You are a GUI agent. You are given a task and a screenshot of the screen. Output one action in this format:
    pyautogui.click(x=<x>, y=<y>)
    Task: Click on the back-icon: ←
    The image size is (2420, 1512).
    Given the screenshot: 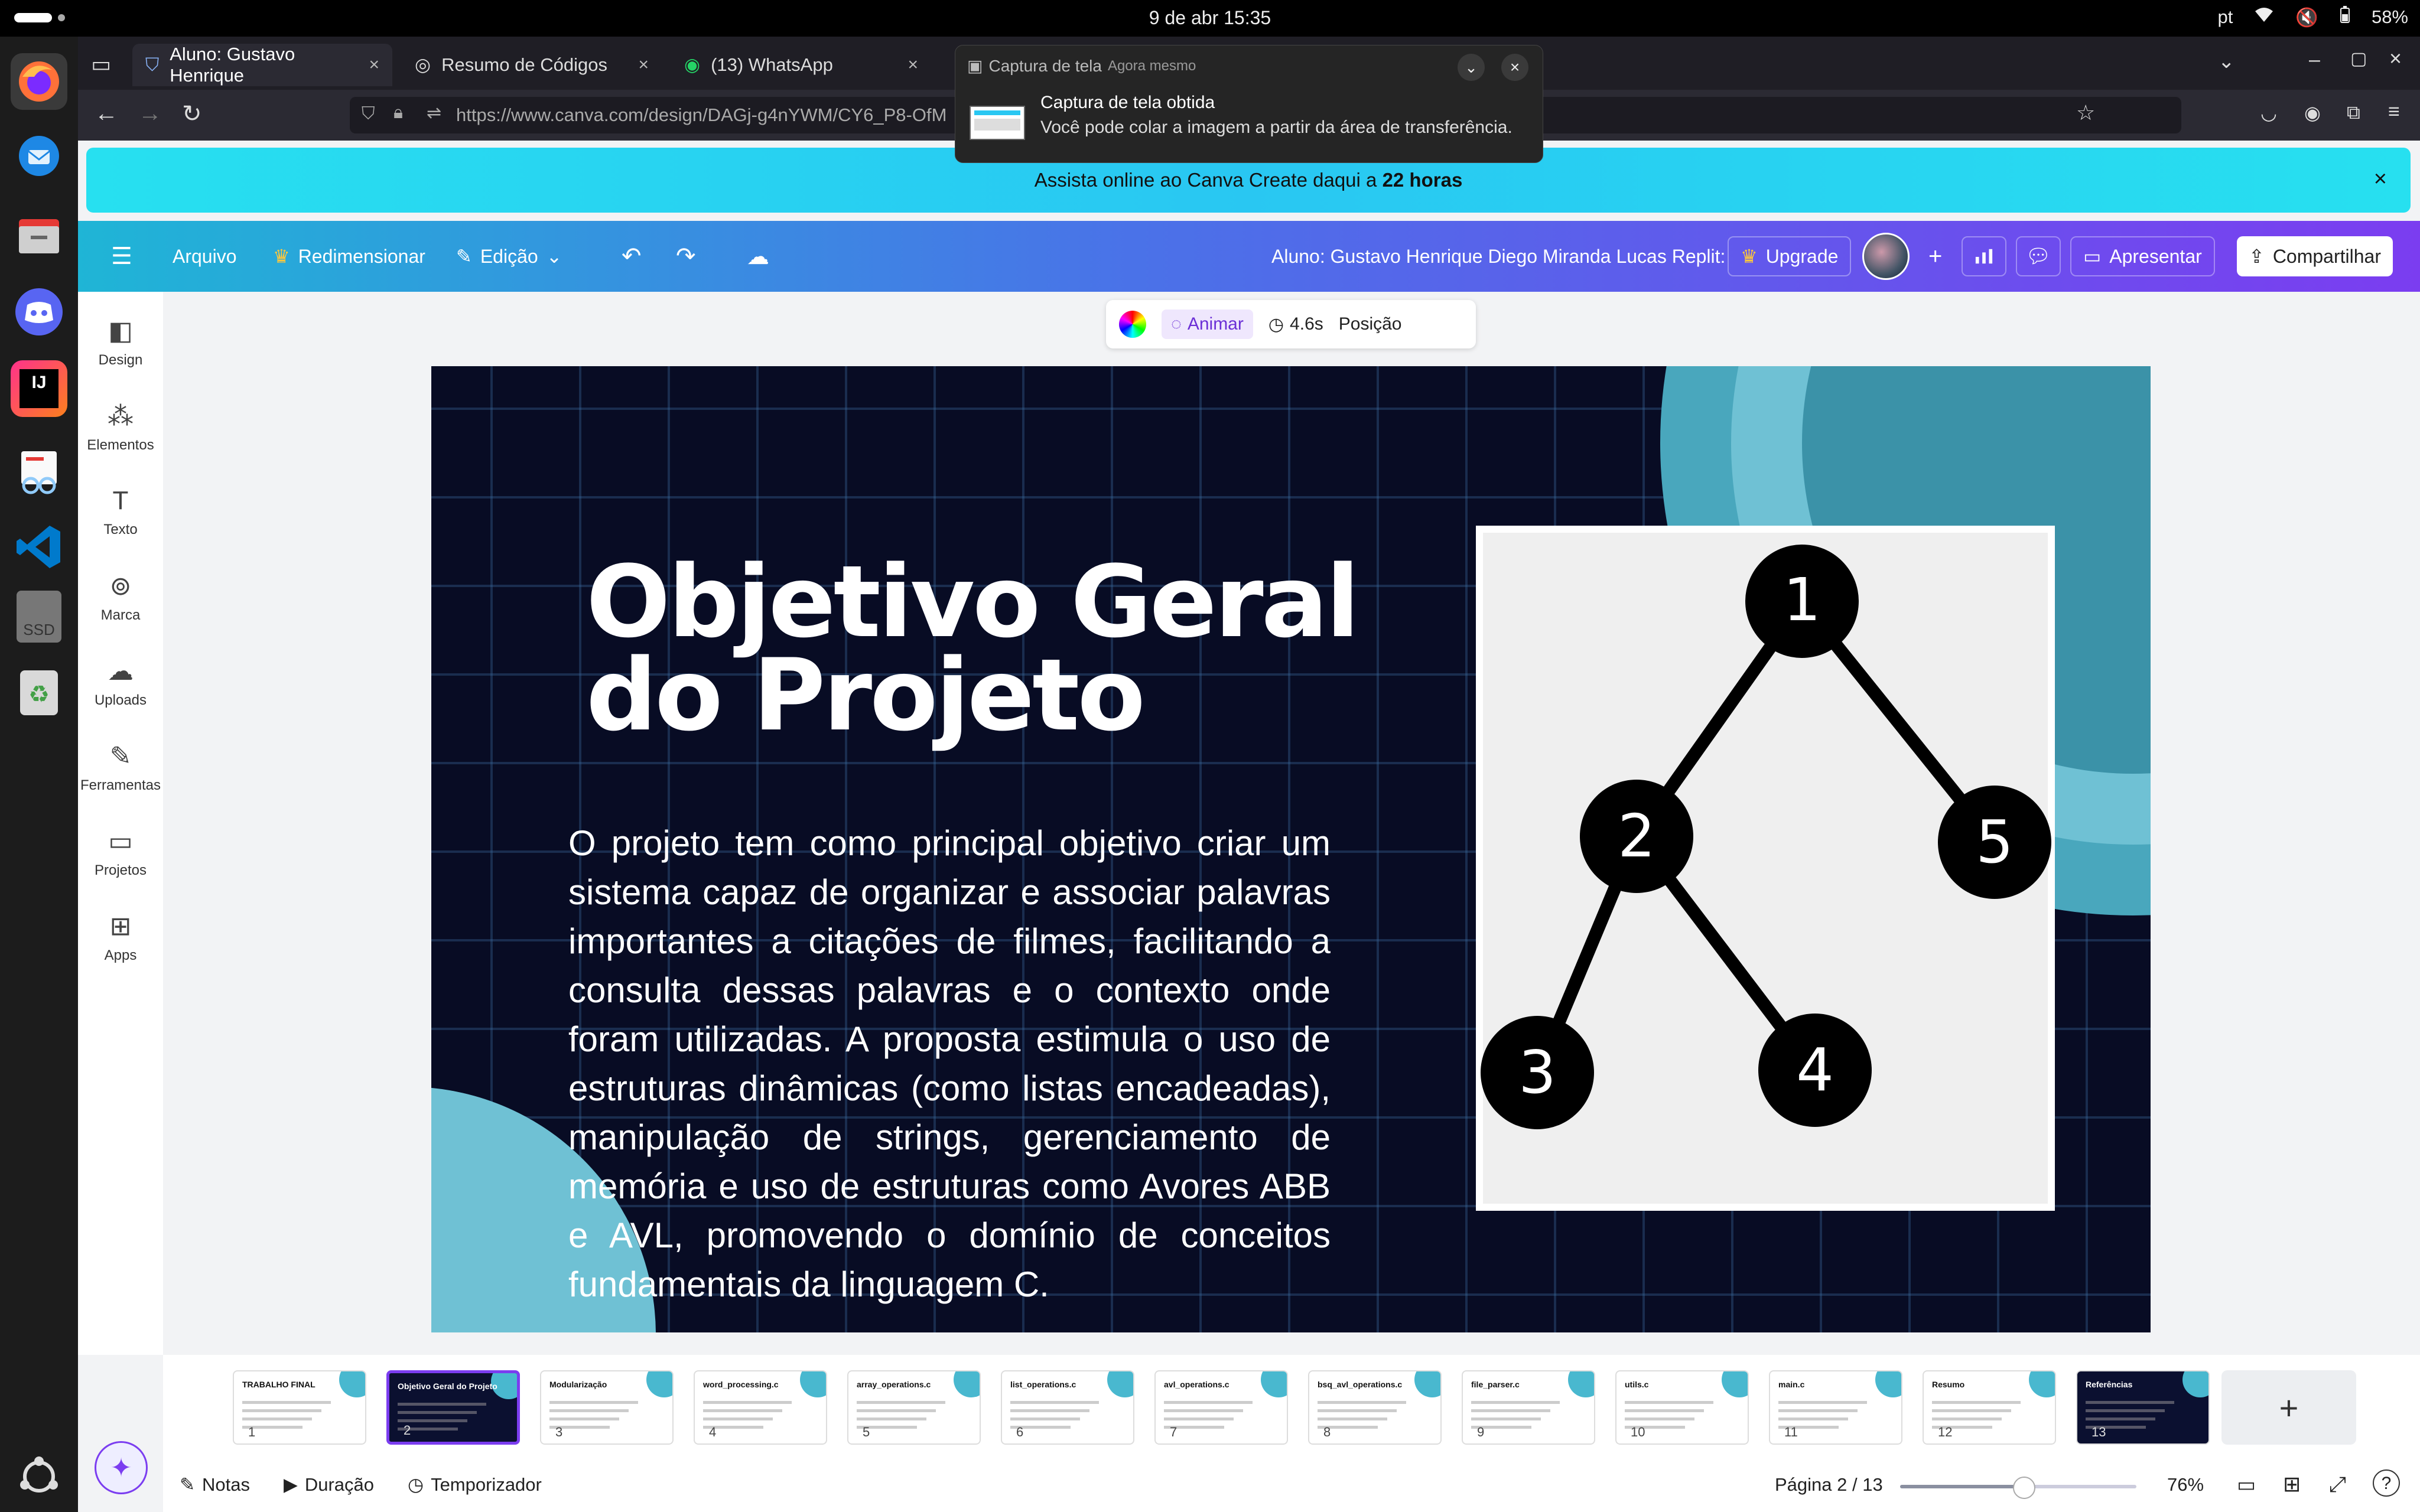 What is the action you would take?
    pyautogui.click(x=106, y=113)
    